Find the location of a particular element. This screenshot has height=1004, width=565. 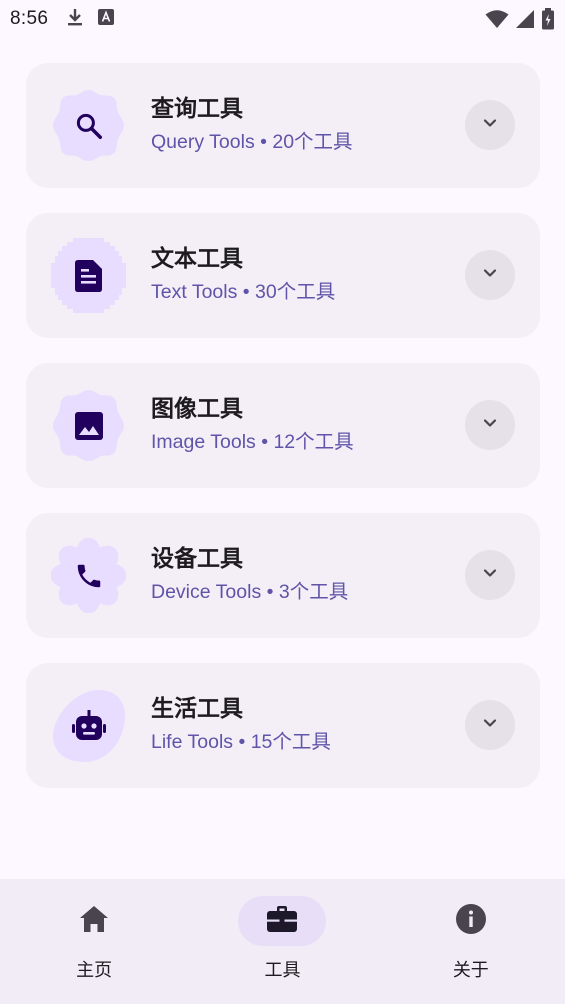

nav-item-home: 主页 is located at coordinates (94, 941).